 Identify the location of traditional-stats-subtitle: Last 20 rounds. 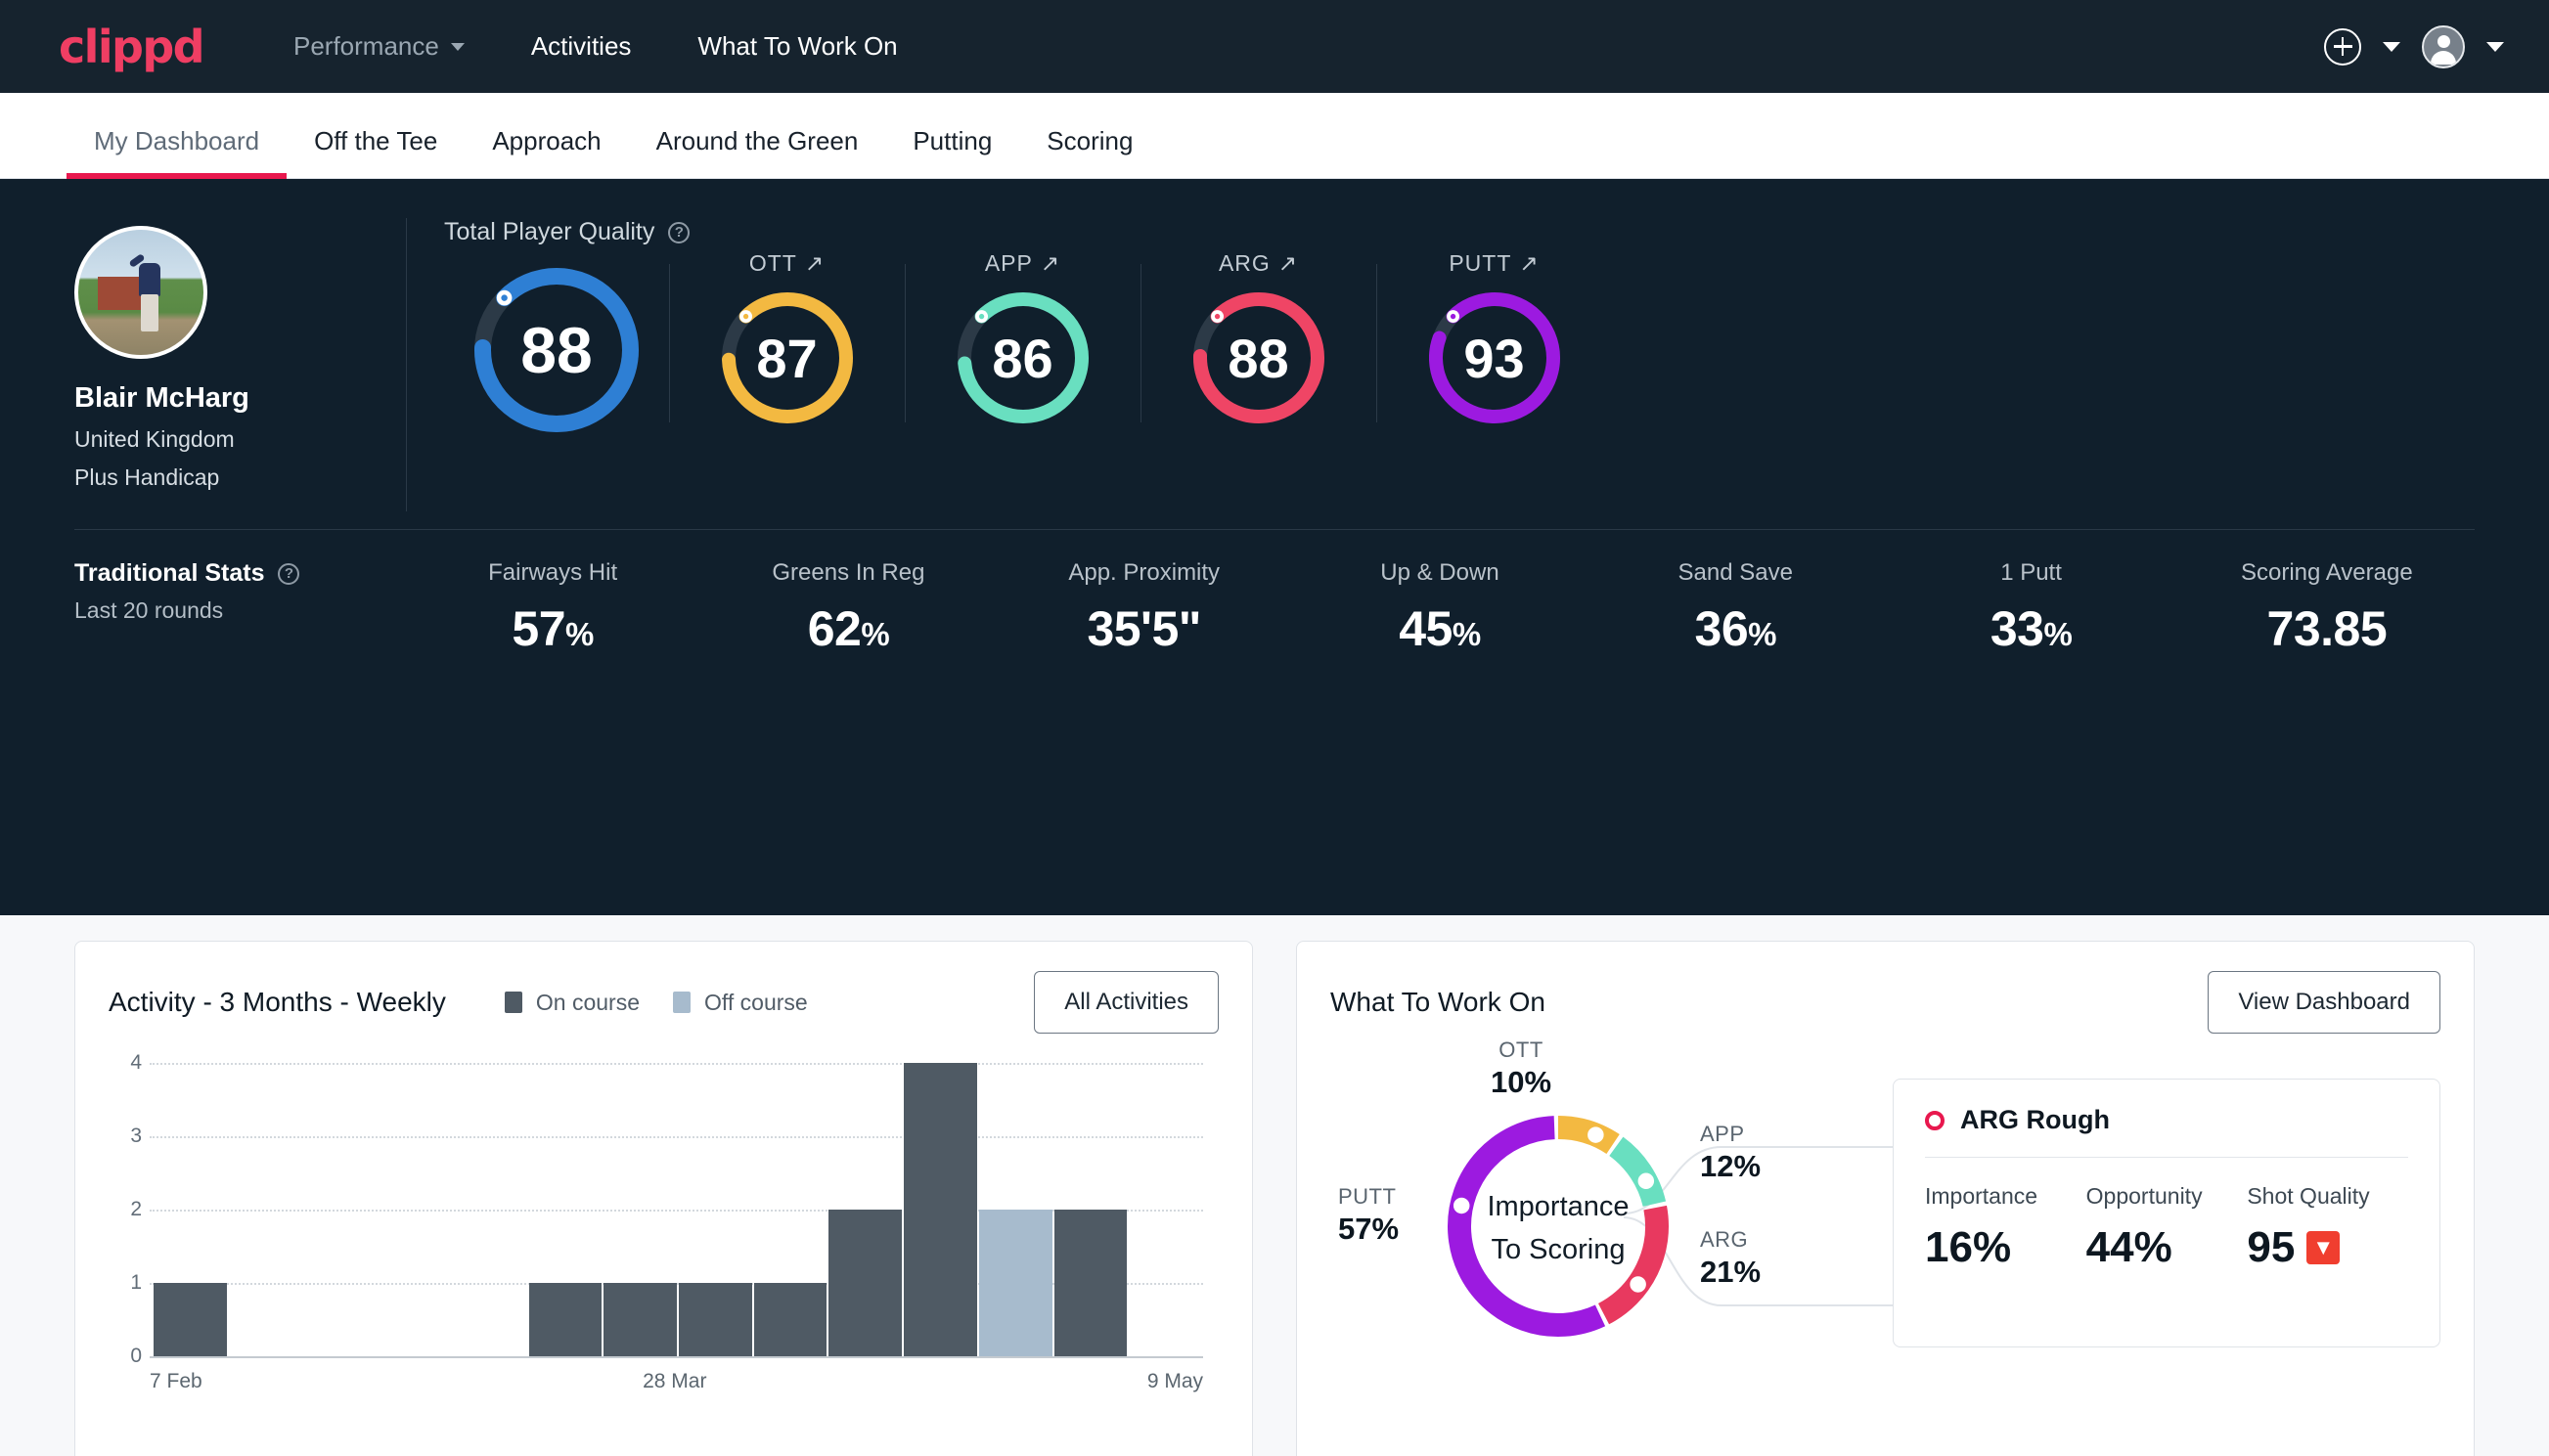
(149, 610).